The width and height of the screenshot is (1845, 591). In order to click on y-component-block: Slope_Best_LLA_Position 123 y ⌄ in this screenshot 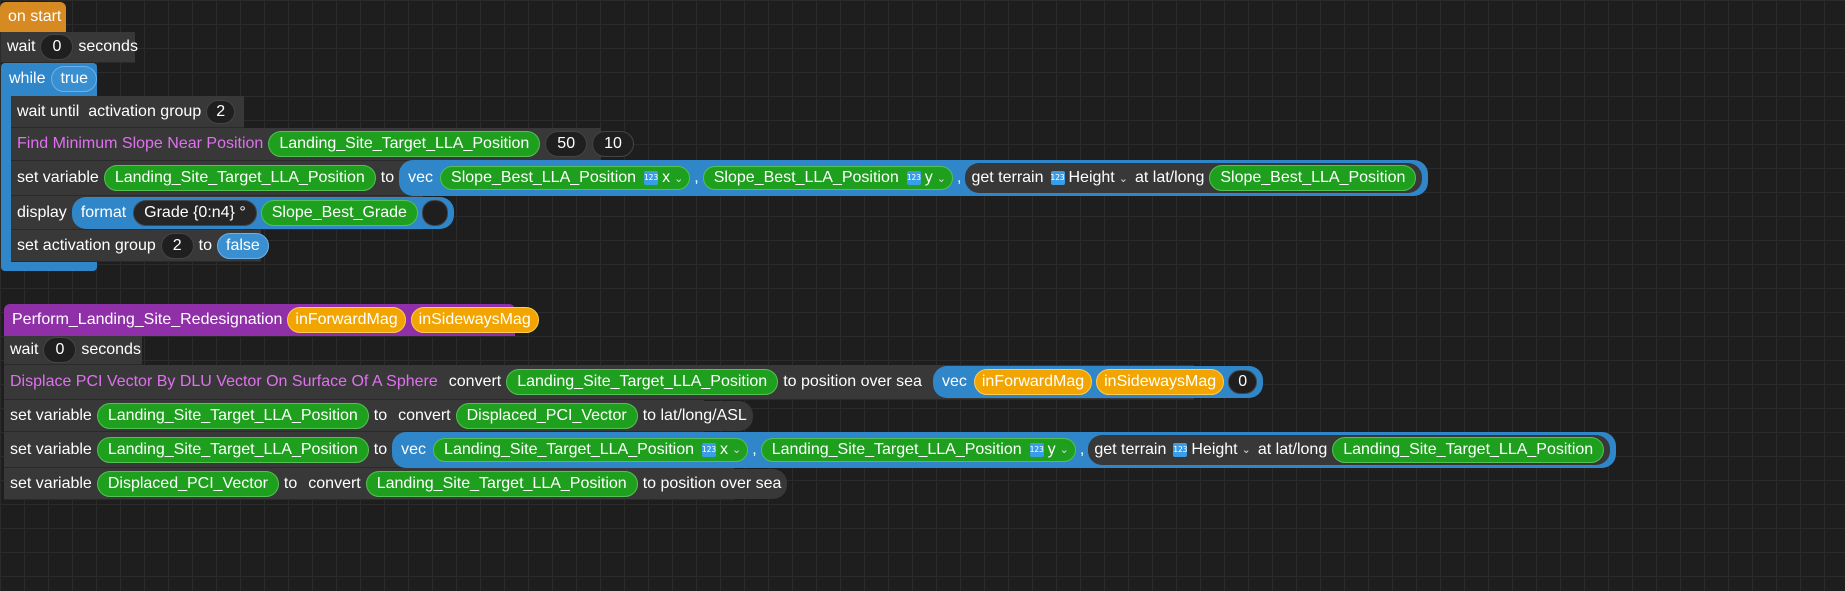, I will do `click(827, 178)`.